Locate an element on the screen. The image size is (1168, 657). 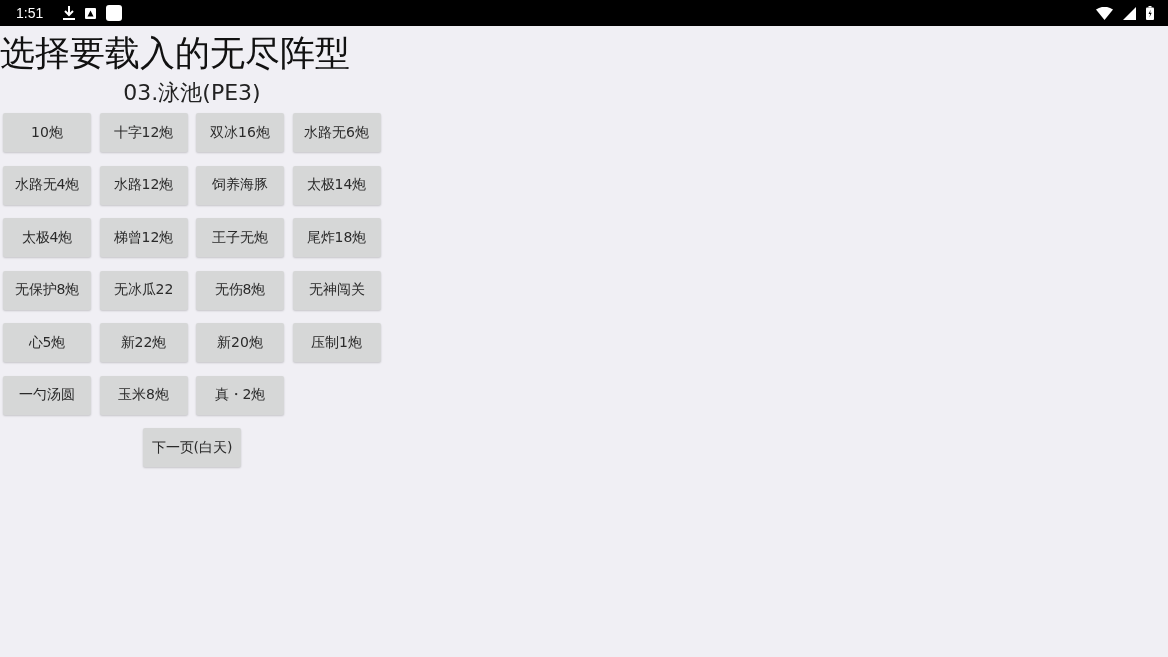
layout-button: 双冰16炮 is located at coordinates (240, 132).